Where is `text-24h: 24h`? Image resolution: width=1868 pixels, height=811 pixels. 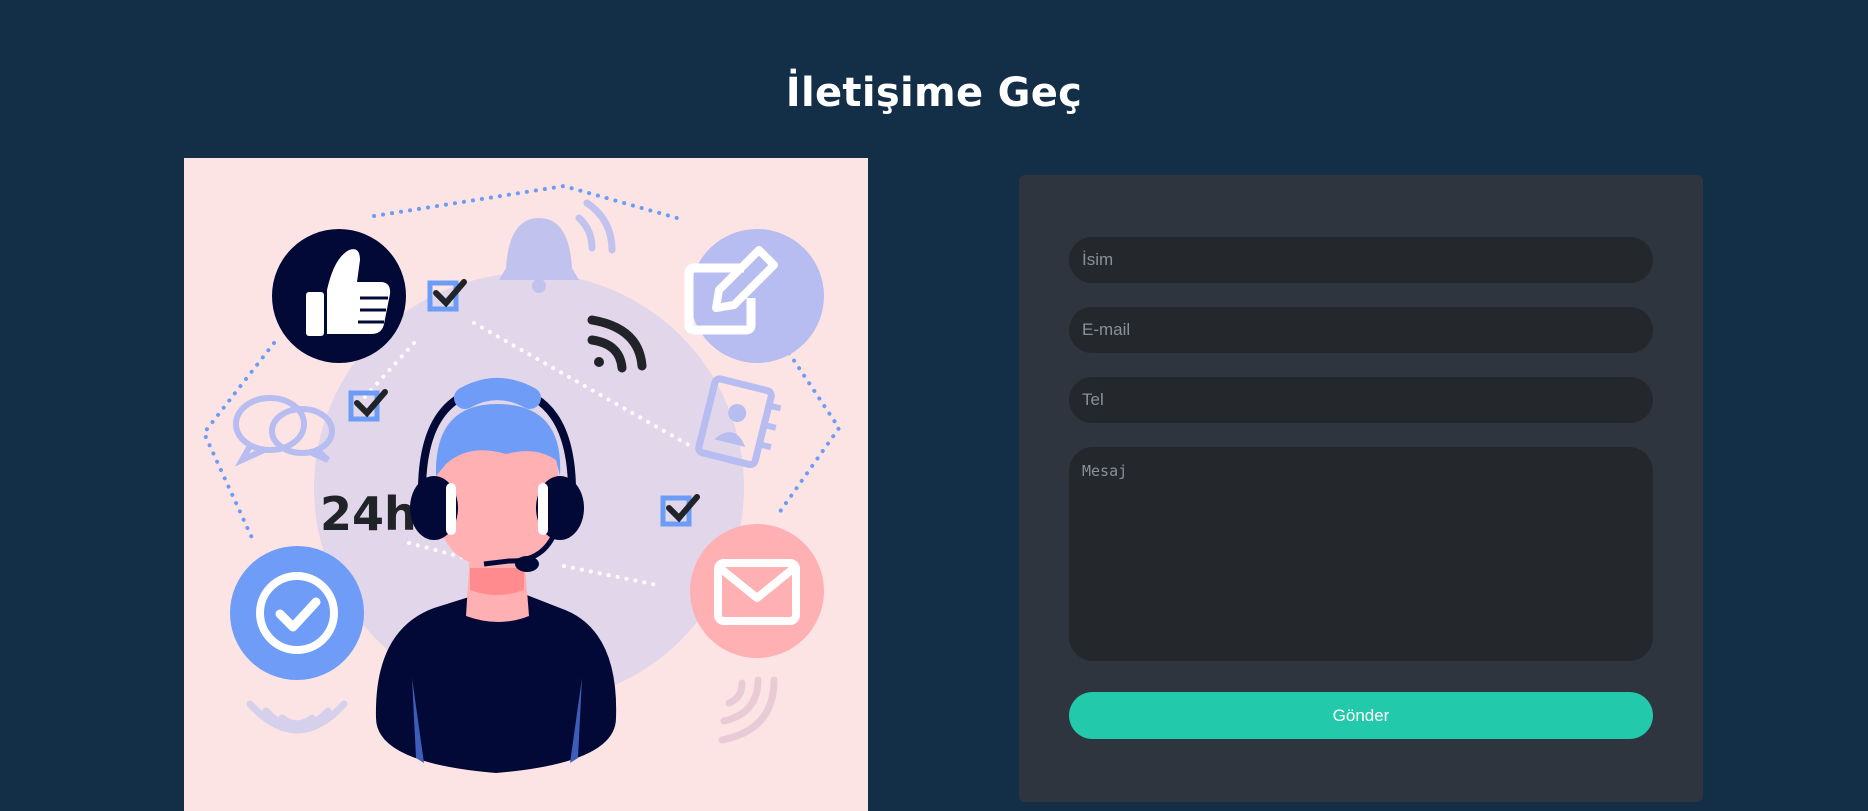 text-24h: 24h is located at coordinates (368, 514).